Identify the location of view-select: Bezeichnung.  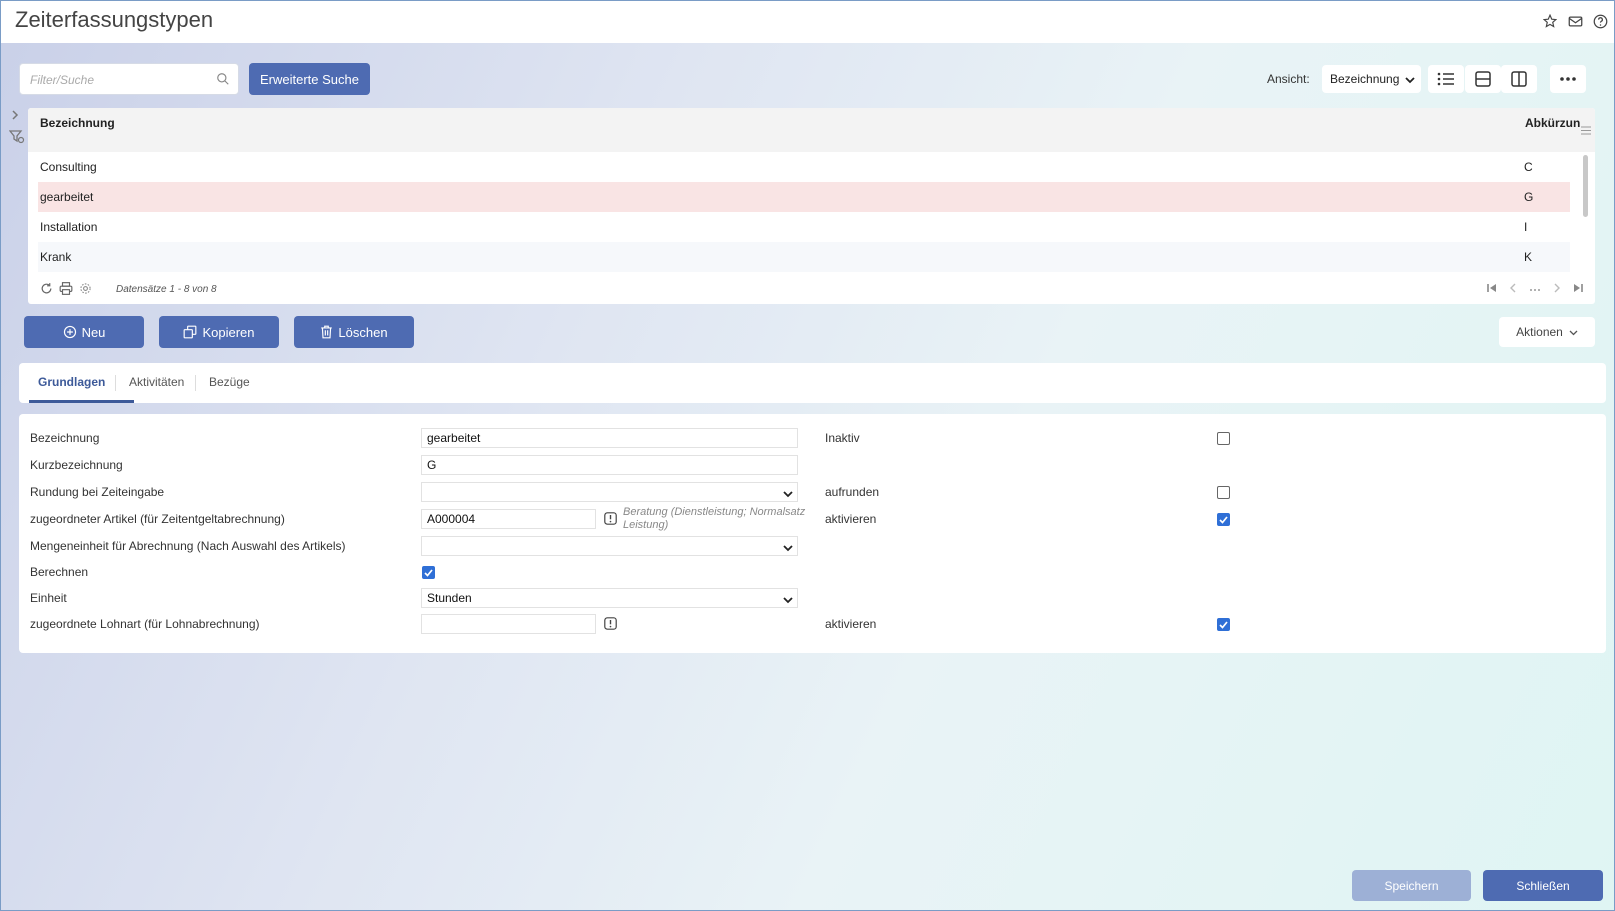
(1371, 79).